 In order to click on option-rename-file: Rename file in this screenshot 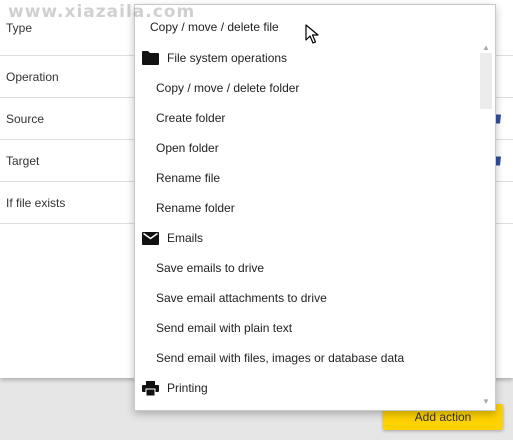, I will do `click(306, 178)`.